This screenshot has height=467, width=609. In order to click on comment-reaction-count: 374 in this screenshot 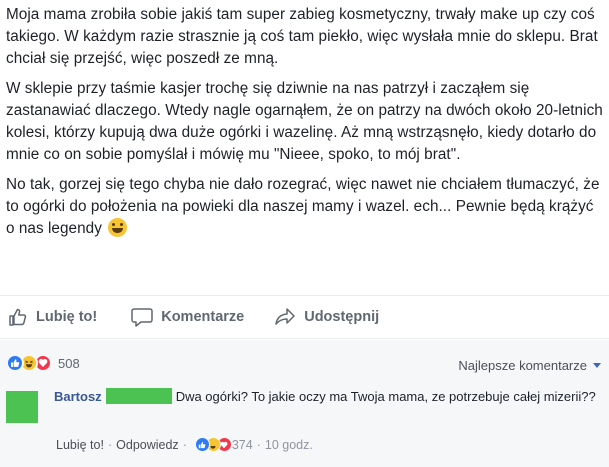, I will do `click(242, 444)`.